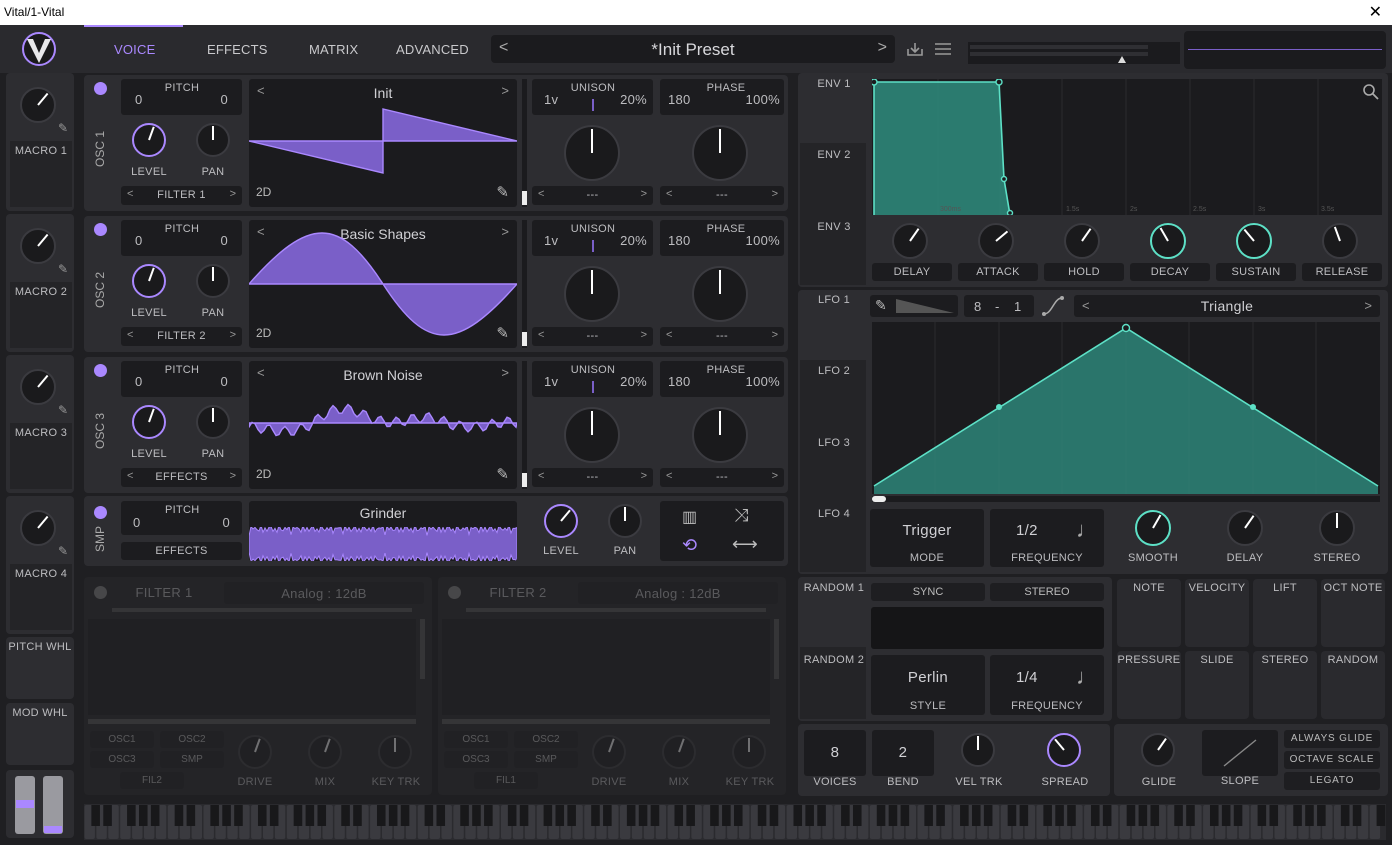 The width and height of the screenshot is (1392, 845). I want to click on select-next: >, so click(775, 476).